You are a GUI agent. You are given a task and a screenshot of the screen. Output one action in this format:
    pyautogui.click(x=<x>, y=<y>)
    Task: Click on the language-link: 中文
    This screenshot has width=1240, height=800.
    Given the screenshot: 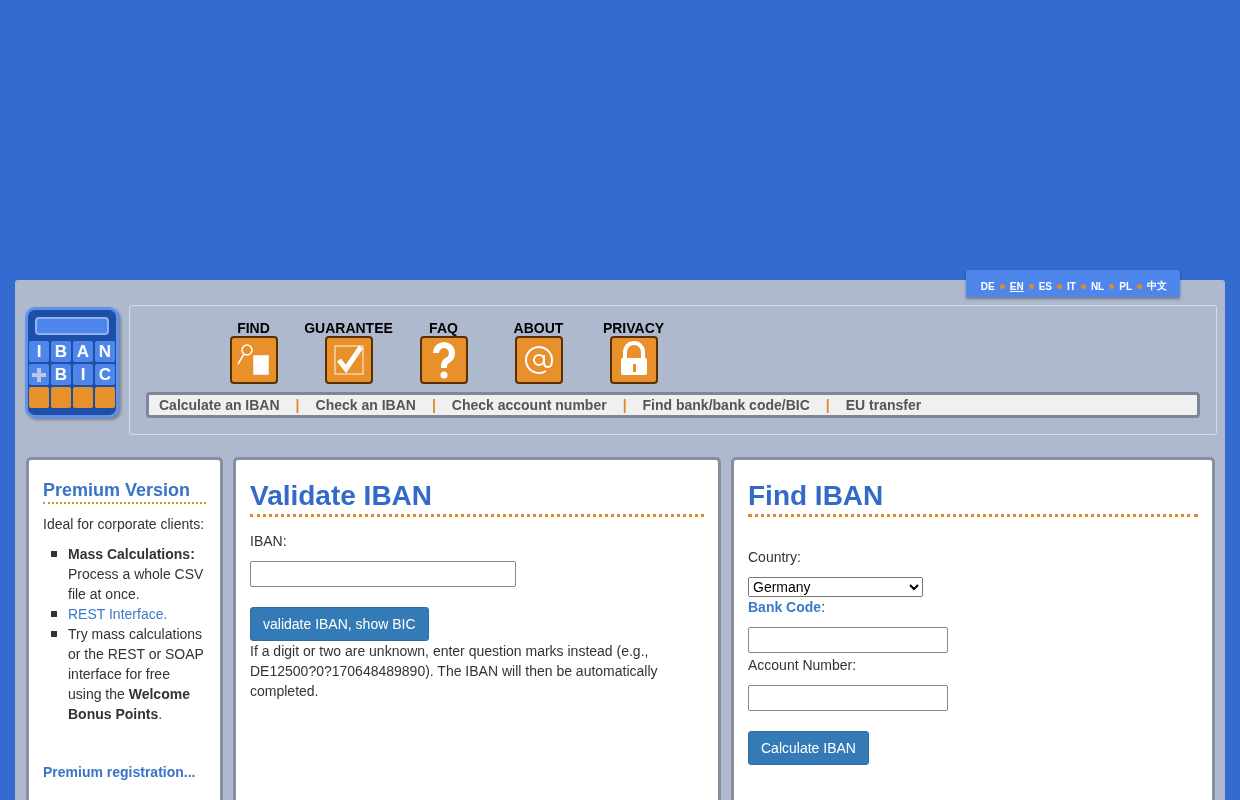 What is the action you would take?
    pyautogui.click(x=1157, y=286)
    